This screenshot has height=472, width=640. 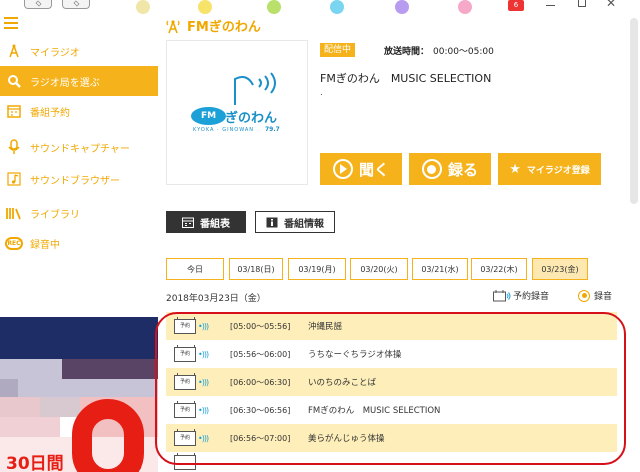 I want to click on microphone-icon, so click(x=14, y=147).